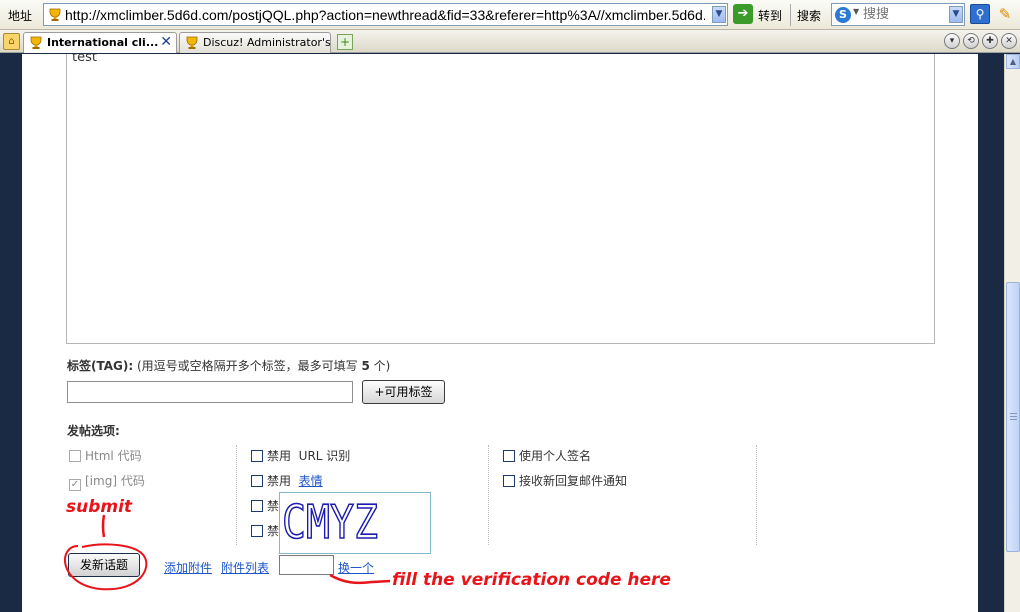 The image size is (1020, 612). Describe the element at coordinates (257, 456) in the screenshot. I see `disable-url-checkbox` at that location.